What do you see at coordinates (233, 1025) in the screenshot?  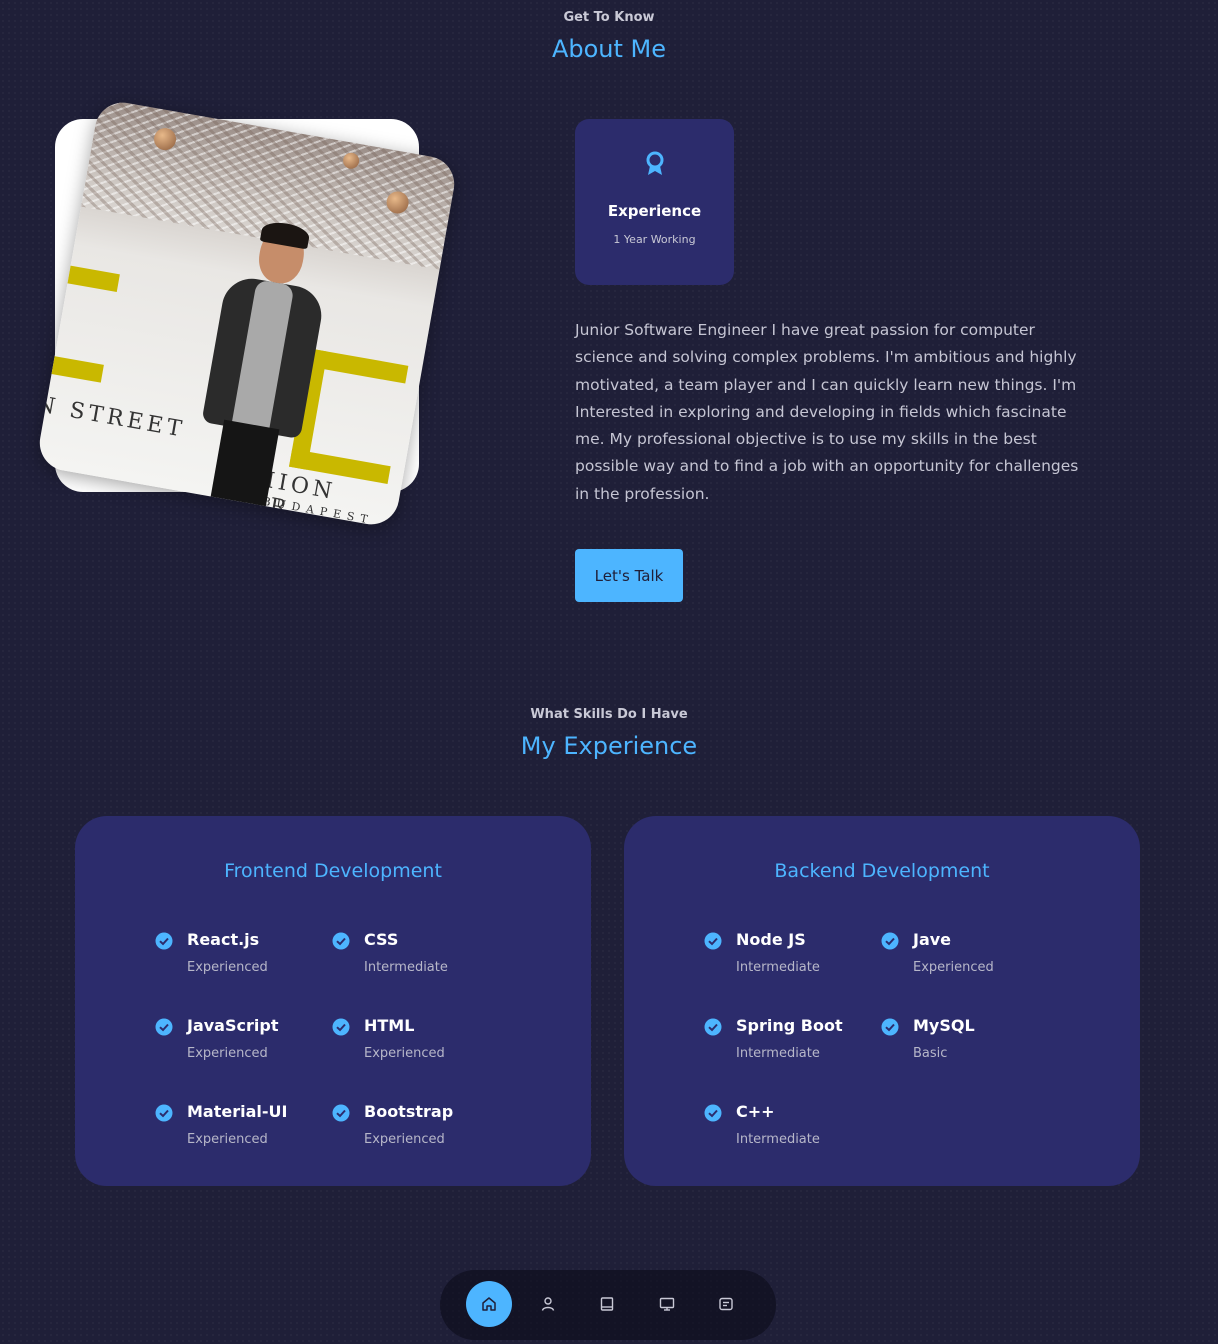 I see `skill-name: JavaScript` at bounding box center [233, 1025].